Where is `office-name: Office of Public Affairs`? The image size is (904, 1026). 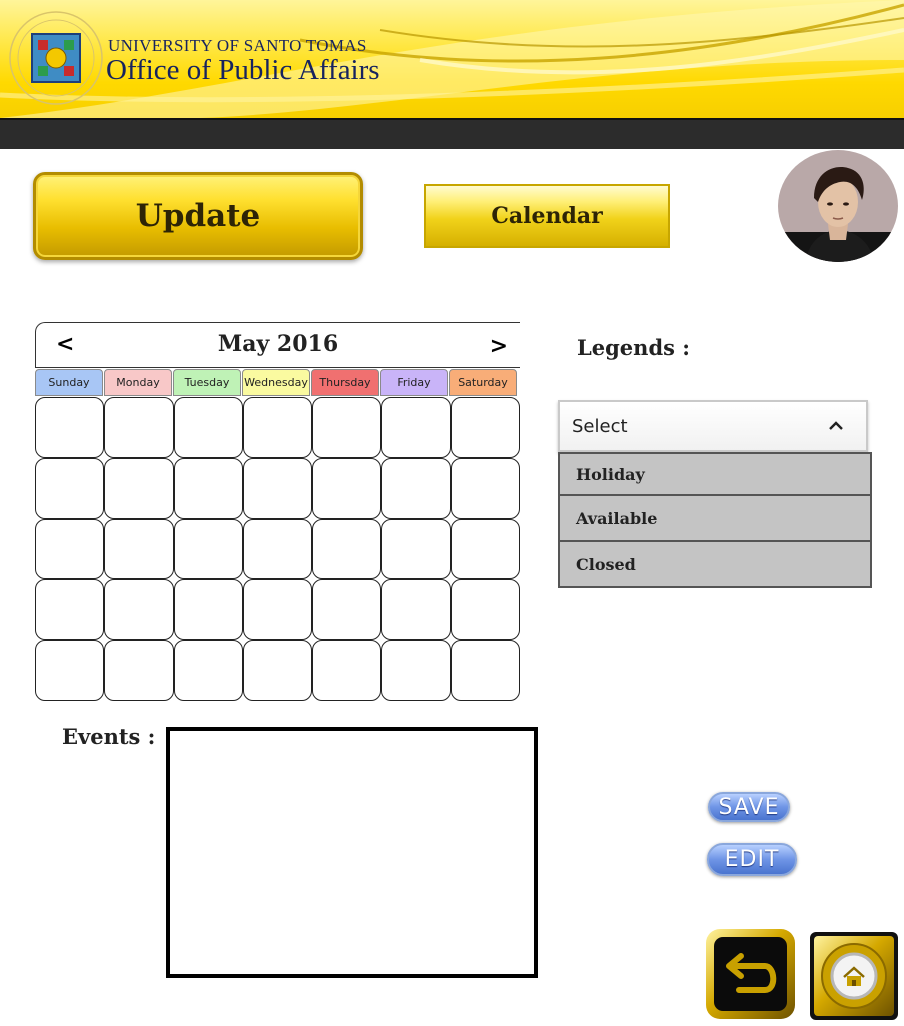
office-name: Office of Public Affairs is located at coordinates (243, 70).